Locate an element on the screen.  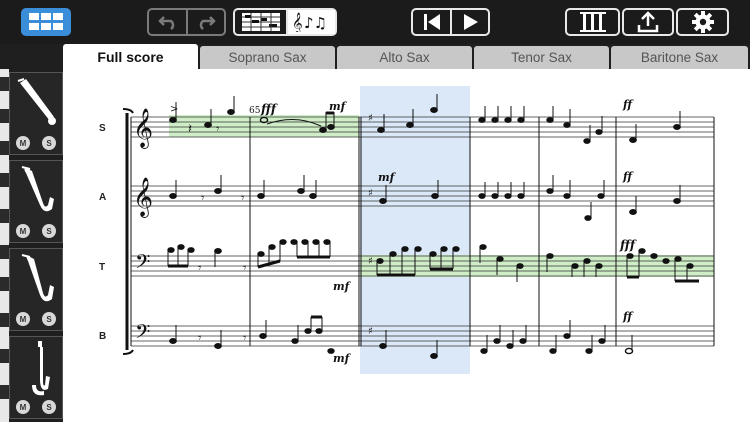
view-toggle: 𝄞 ♪♫ is located at coordinates (285, 22).